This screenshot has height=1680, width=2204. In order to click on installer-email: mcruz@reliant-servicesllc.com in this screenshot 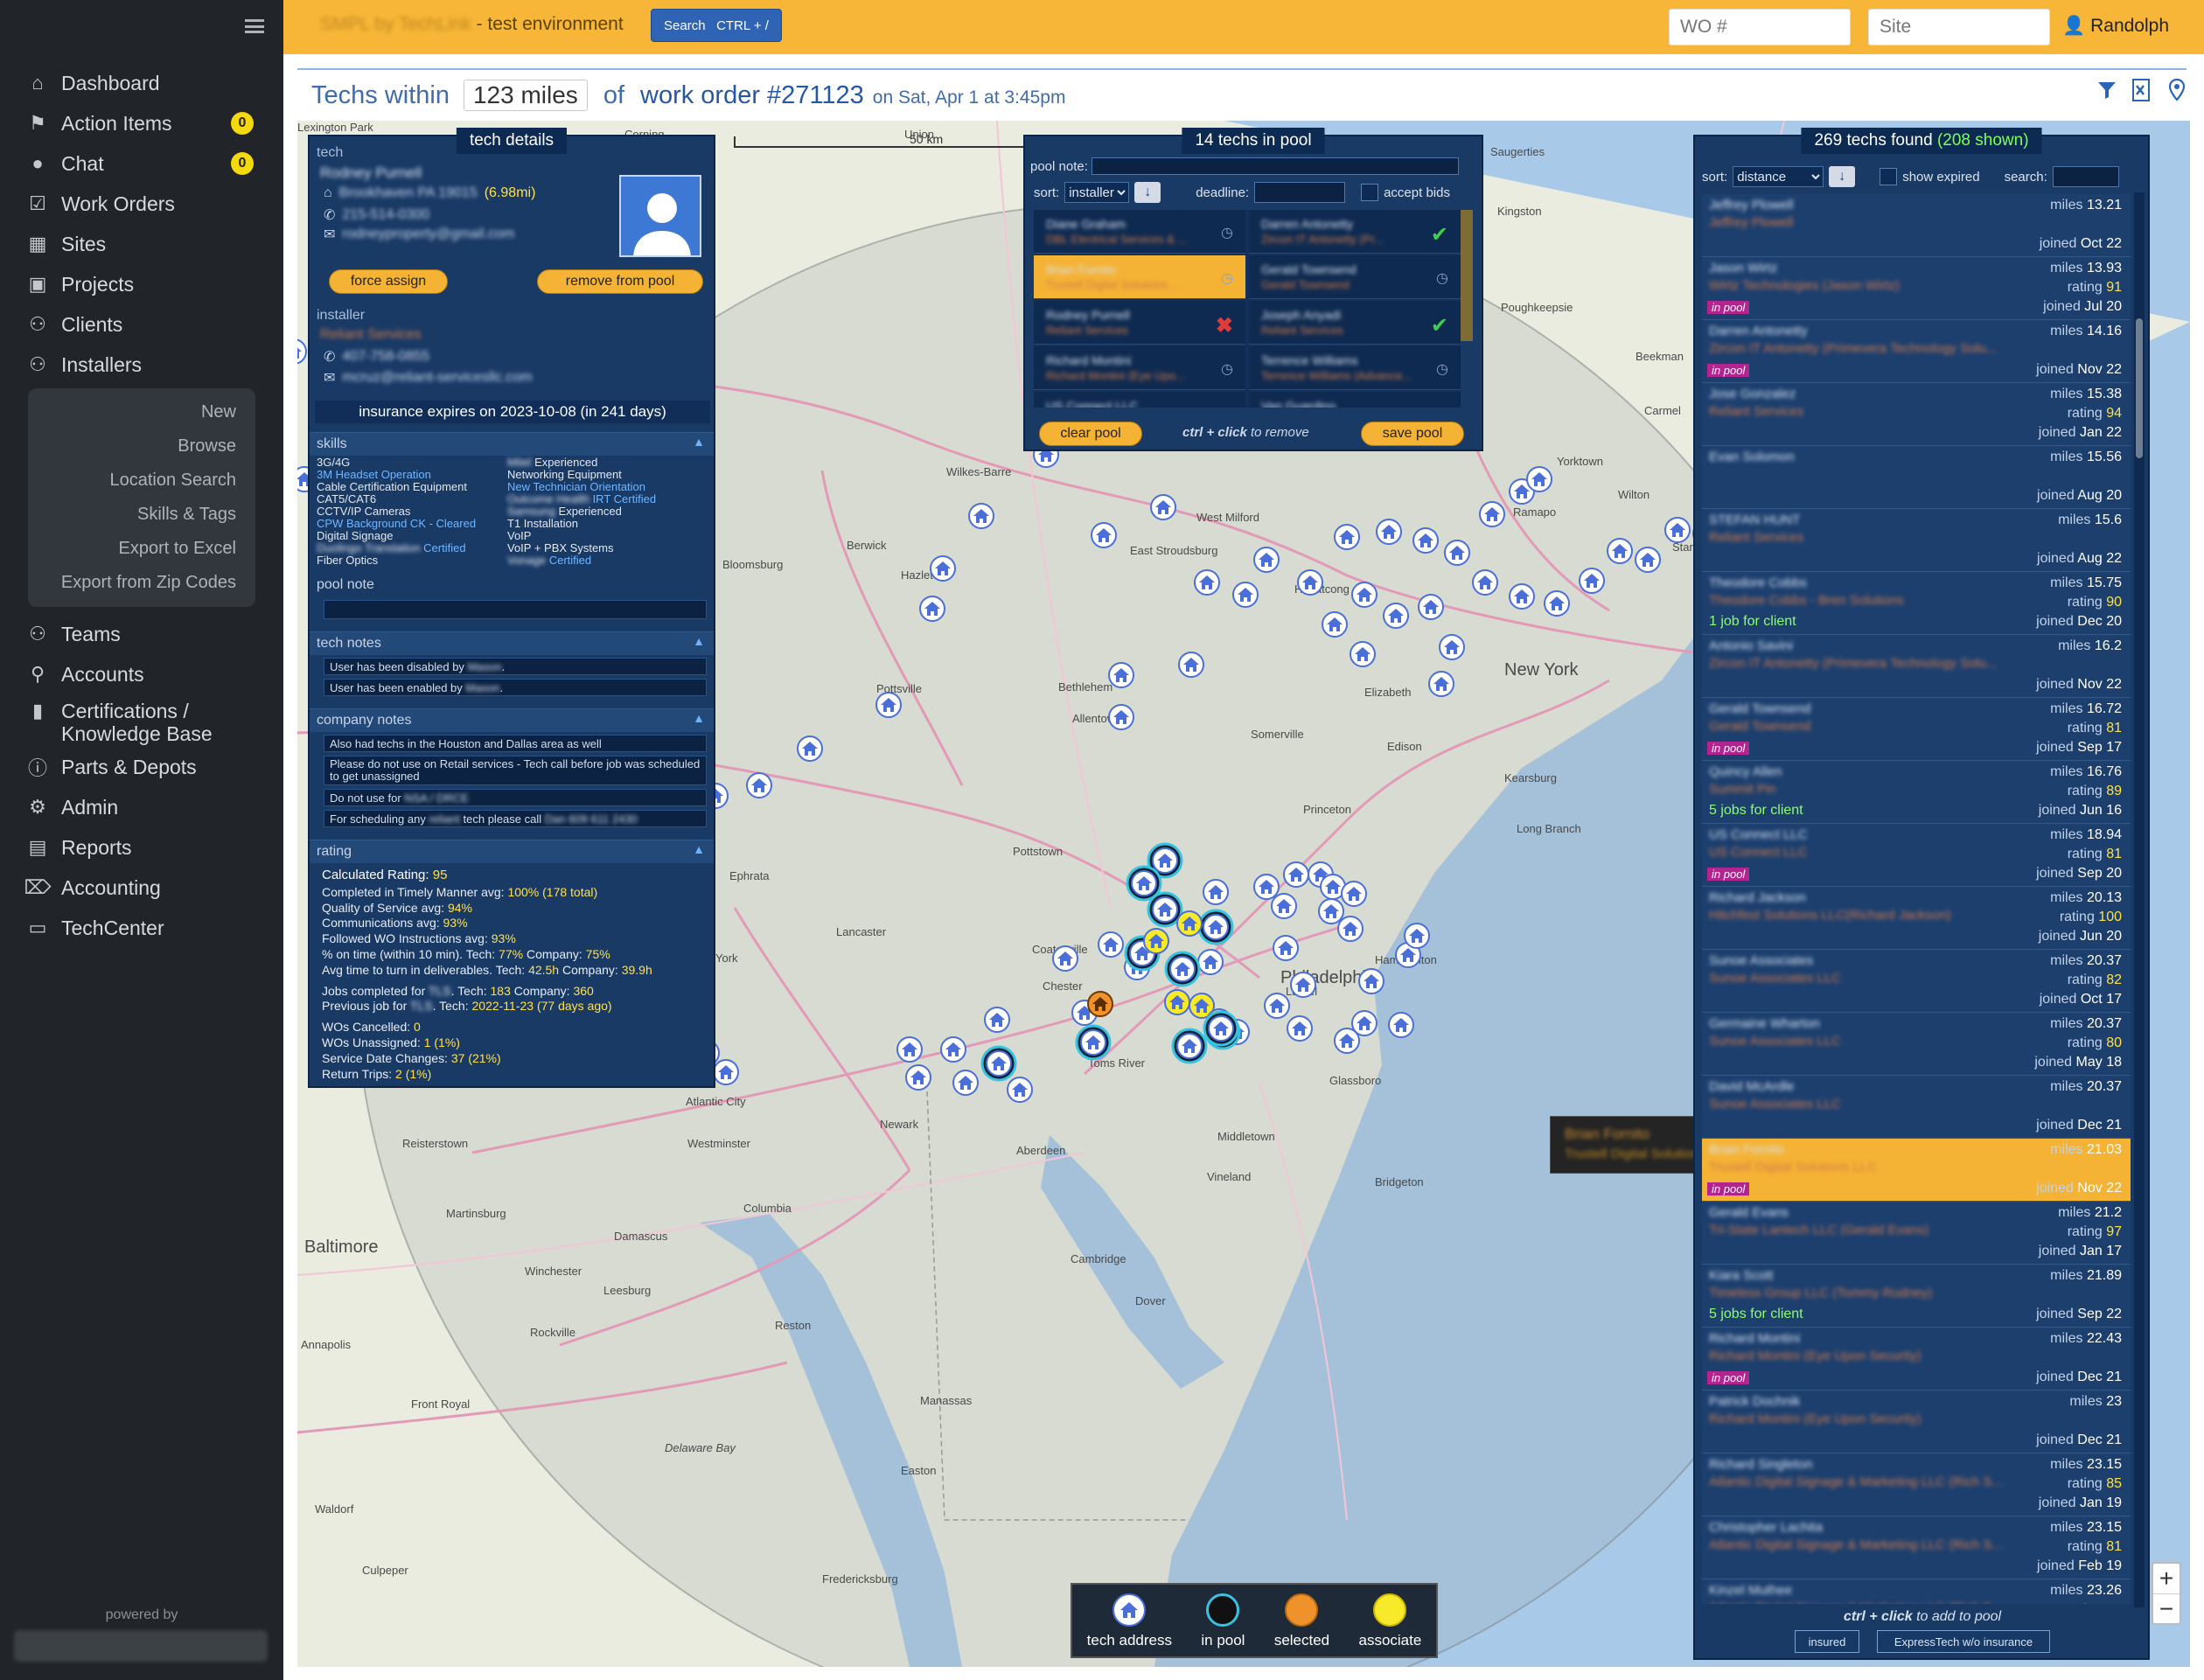, I will do `click(437, 378)`.